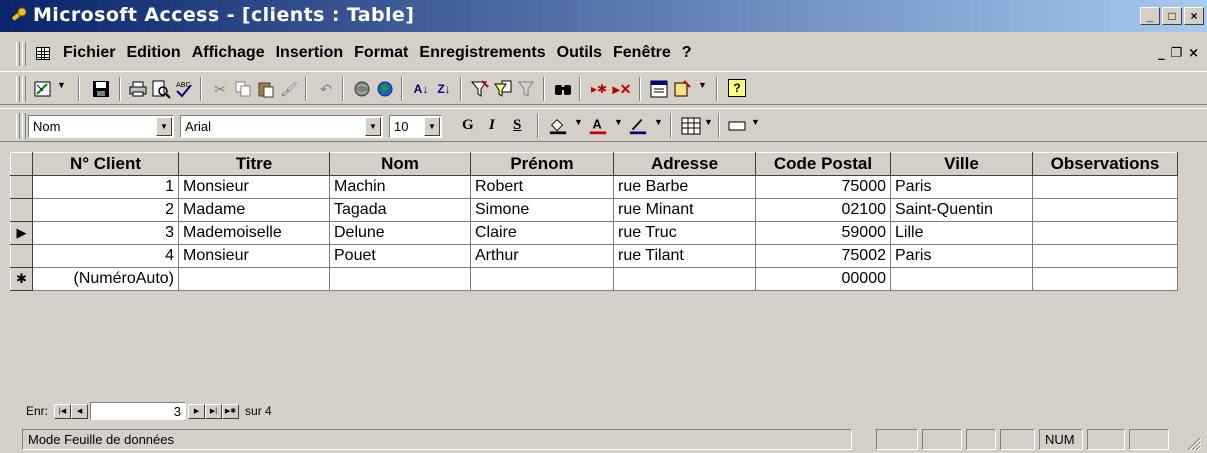 The width and height of the screenshot is (1207, 453). Describe the element at coordinates (961, 210) in the screenshot. I see `cell-ville: Saint-Quentin` at that location.